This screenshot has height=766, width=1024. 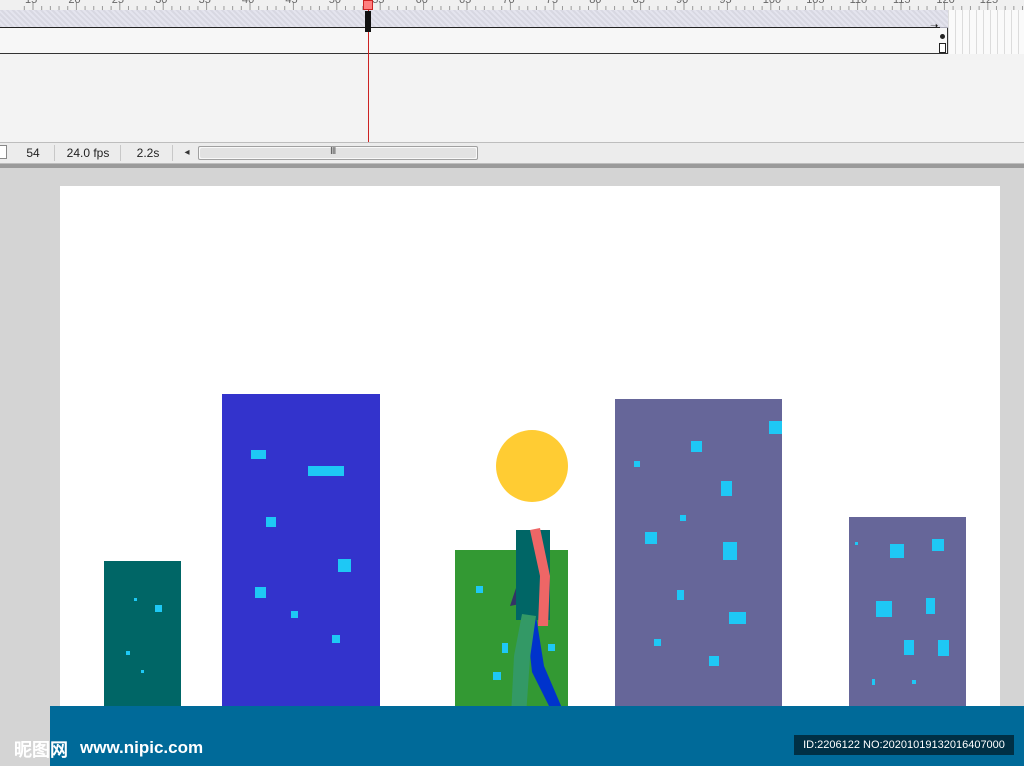 What do you see at coordinates (934, 26) in the screenshot?
I see `tween-arrow-icon: ➝` at bounding box center [934, 26].